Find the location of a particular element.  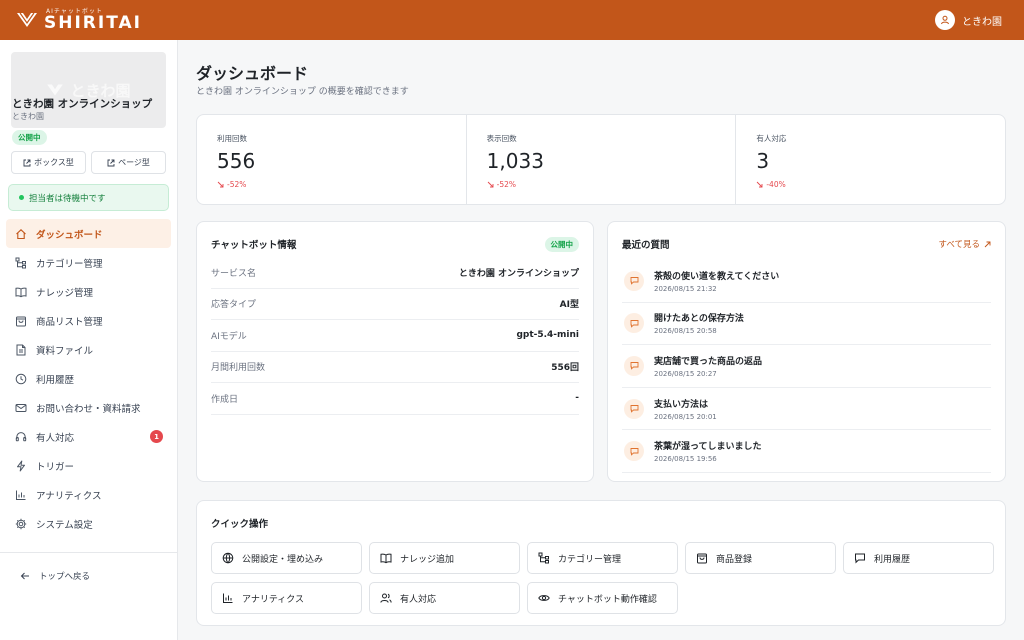

sidebar-divider is located at coordinates (89, 552).